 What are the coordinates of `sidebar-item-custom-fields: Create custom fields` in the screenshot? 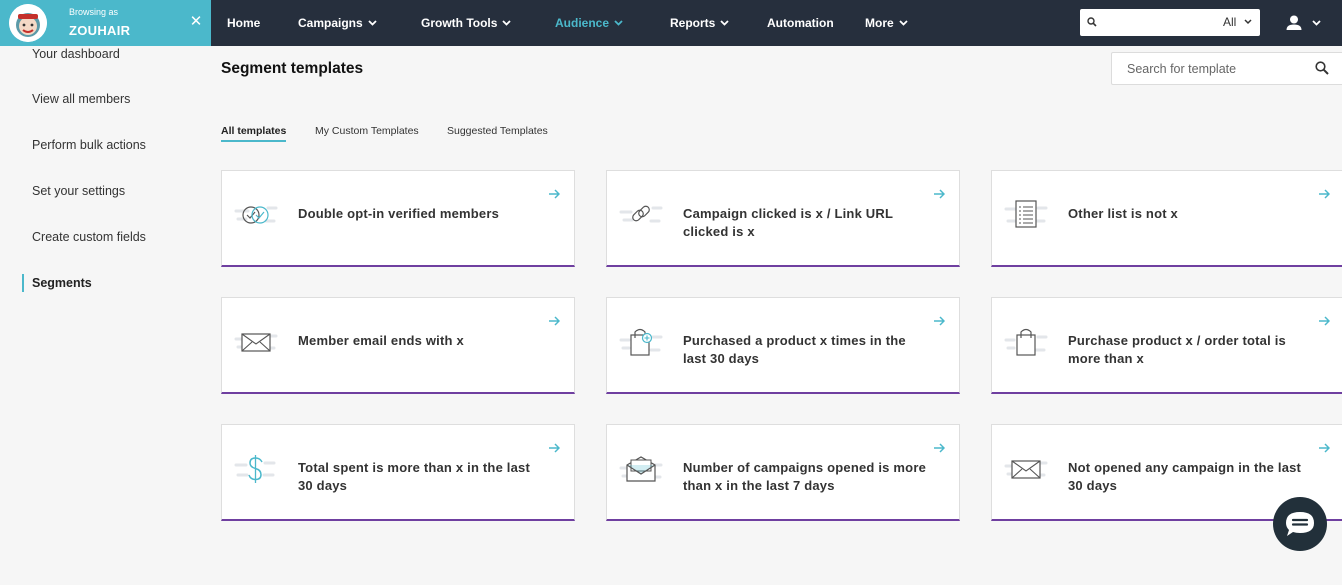 It's located at (89, 237).